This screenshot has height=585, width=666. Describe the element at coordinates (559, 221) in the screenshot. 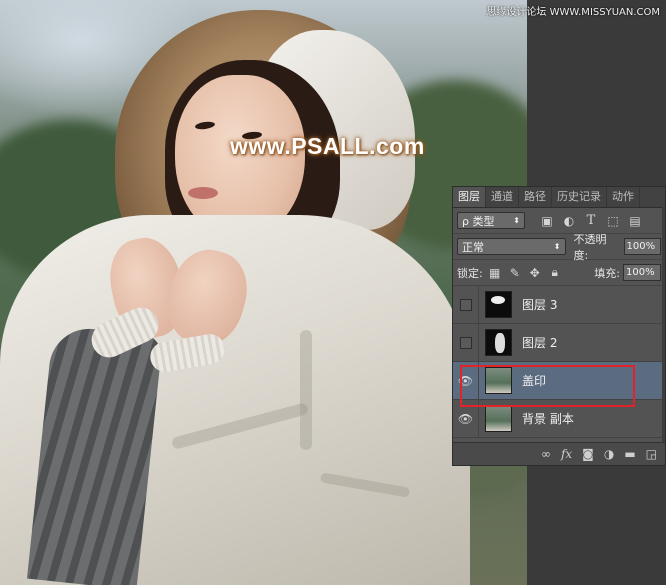

I see `filter-row: ρ 类型 ⬍ ▣ ◐ T ⬚ ▤` at that location.